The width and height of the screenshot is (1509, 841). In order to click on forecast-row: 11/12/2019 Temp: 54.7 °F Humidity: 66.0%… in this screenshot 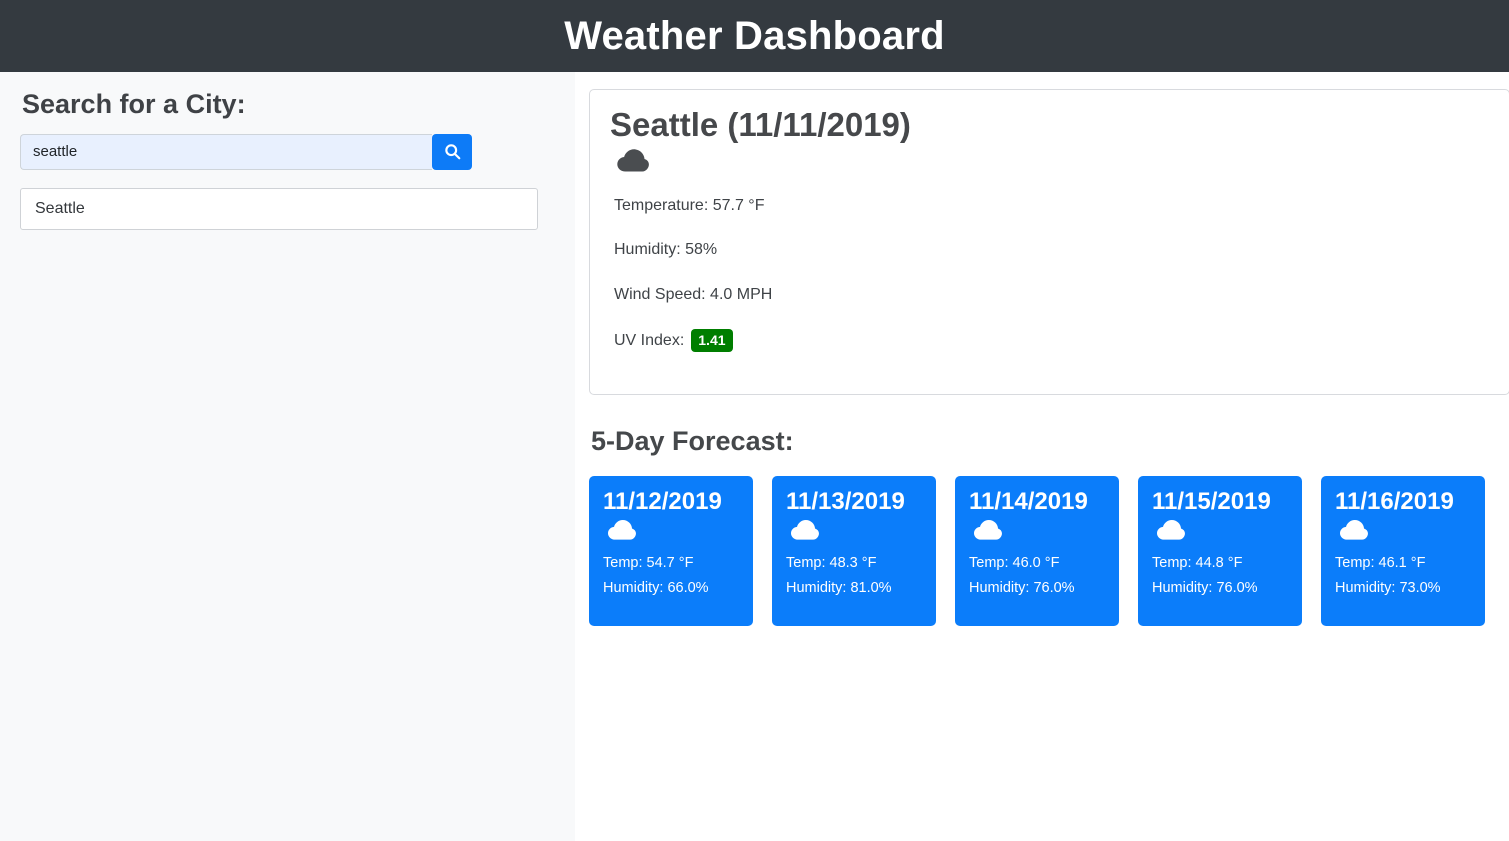, I will do `click(1049, 550)`.